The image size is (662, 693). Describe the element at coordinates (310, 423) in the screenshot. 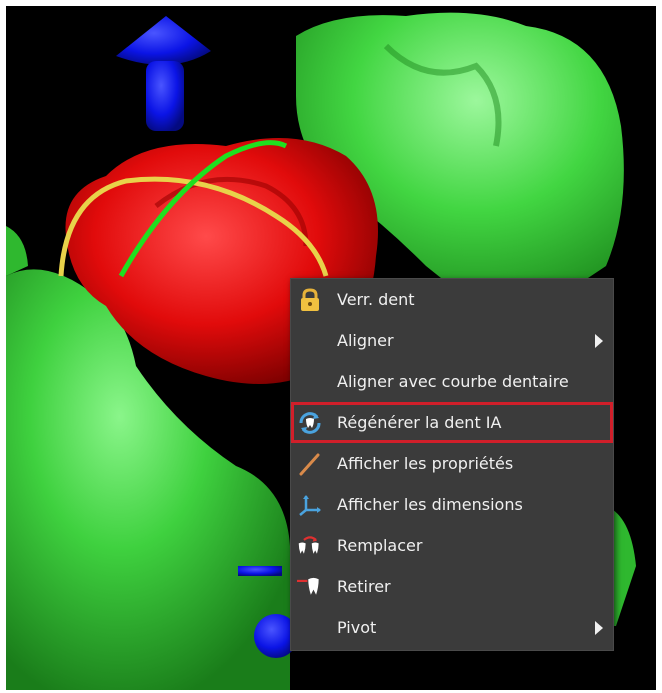

I see `ai-regenerate-tooth-icon` at that location.